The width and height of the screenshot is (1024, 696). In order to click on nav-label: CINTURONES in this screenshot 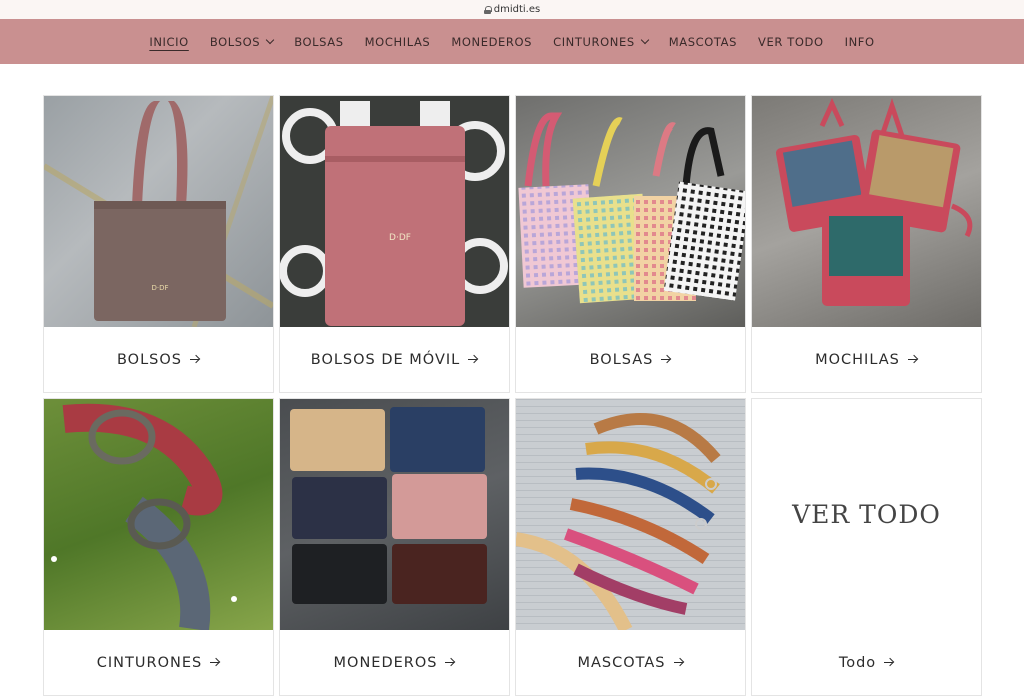, I will do `click(594, 41)`.